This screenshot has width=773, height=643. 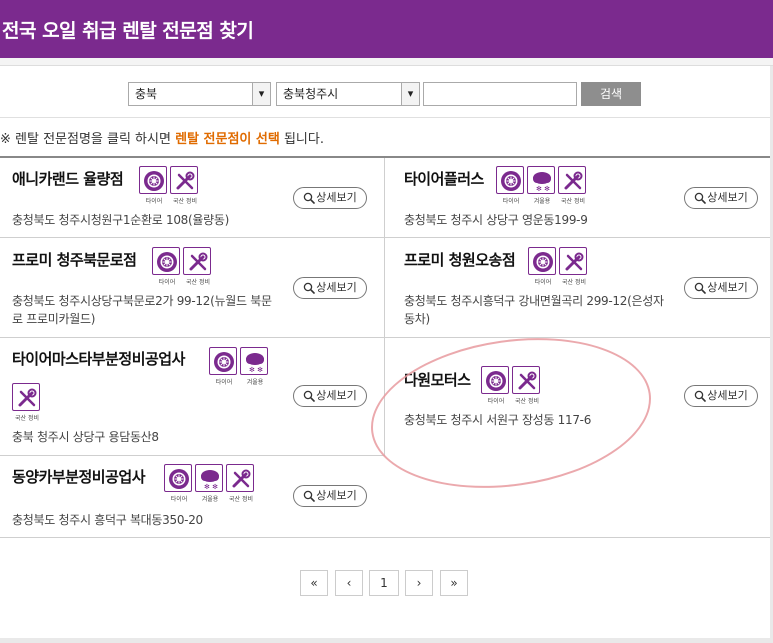 I want to click on shop-name-link: 프로미 청주북문로점, so click(x=74, y=259).